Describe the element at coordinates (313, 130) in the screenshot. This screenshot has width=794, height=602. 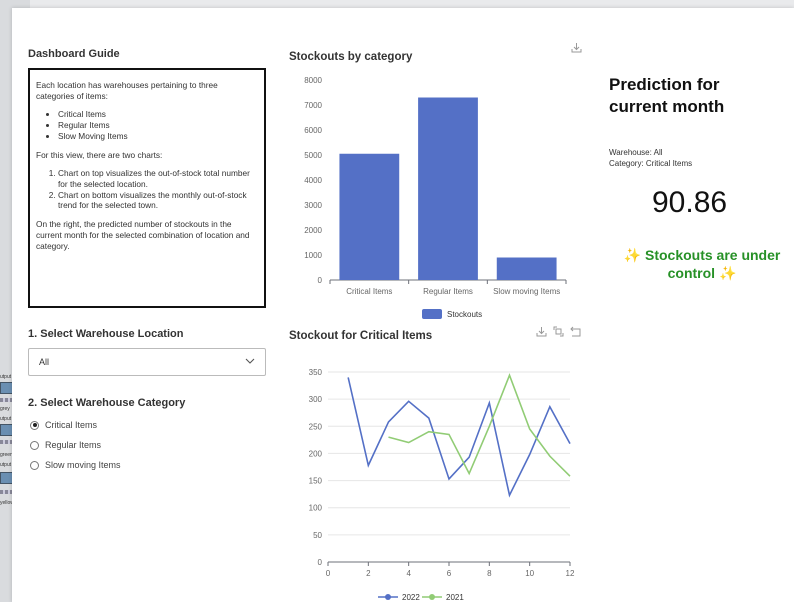
I see `y-tick-label: 6000` at that location.